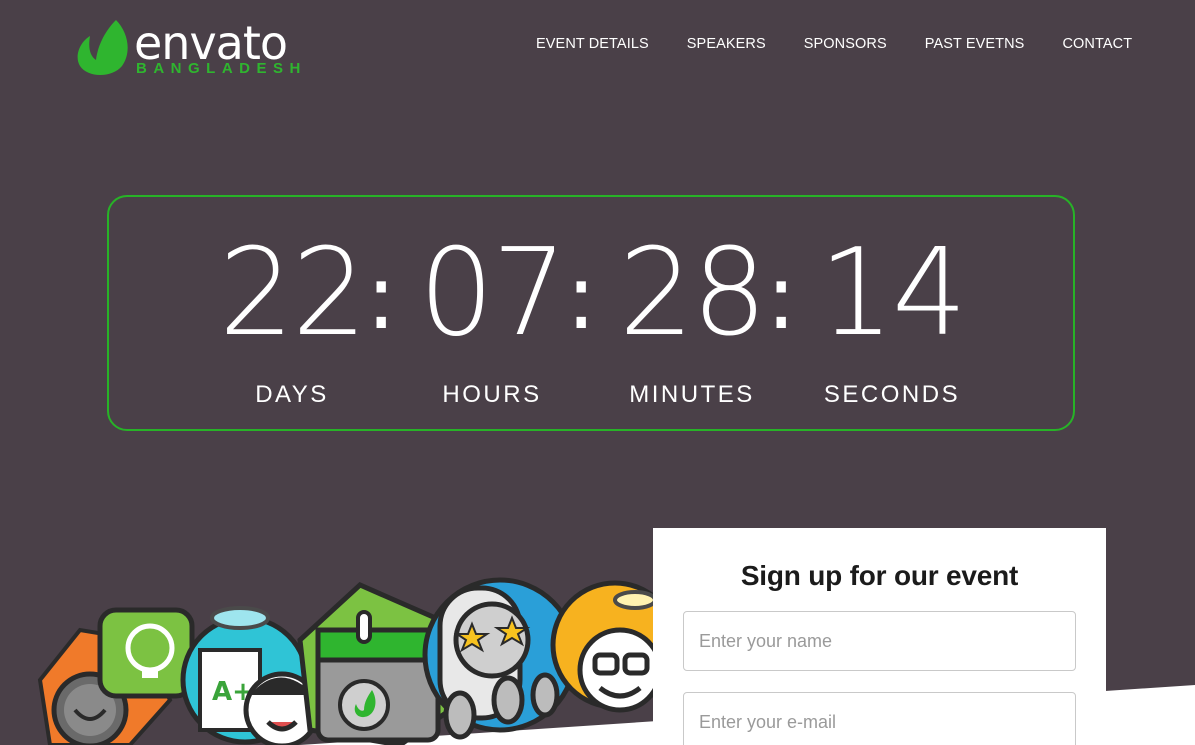 This screenshot has width=1195, height=745. I want to click on signup-form: Sign up for our event, so click(879, 636).